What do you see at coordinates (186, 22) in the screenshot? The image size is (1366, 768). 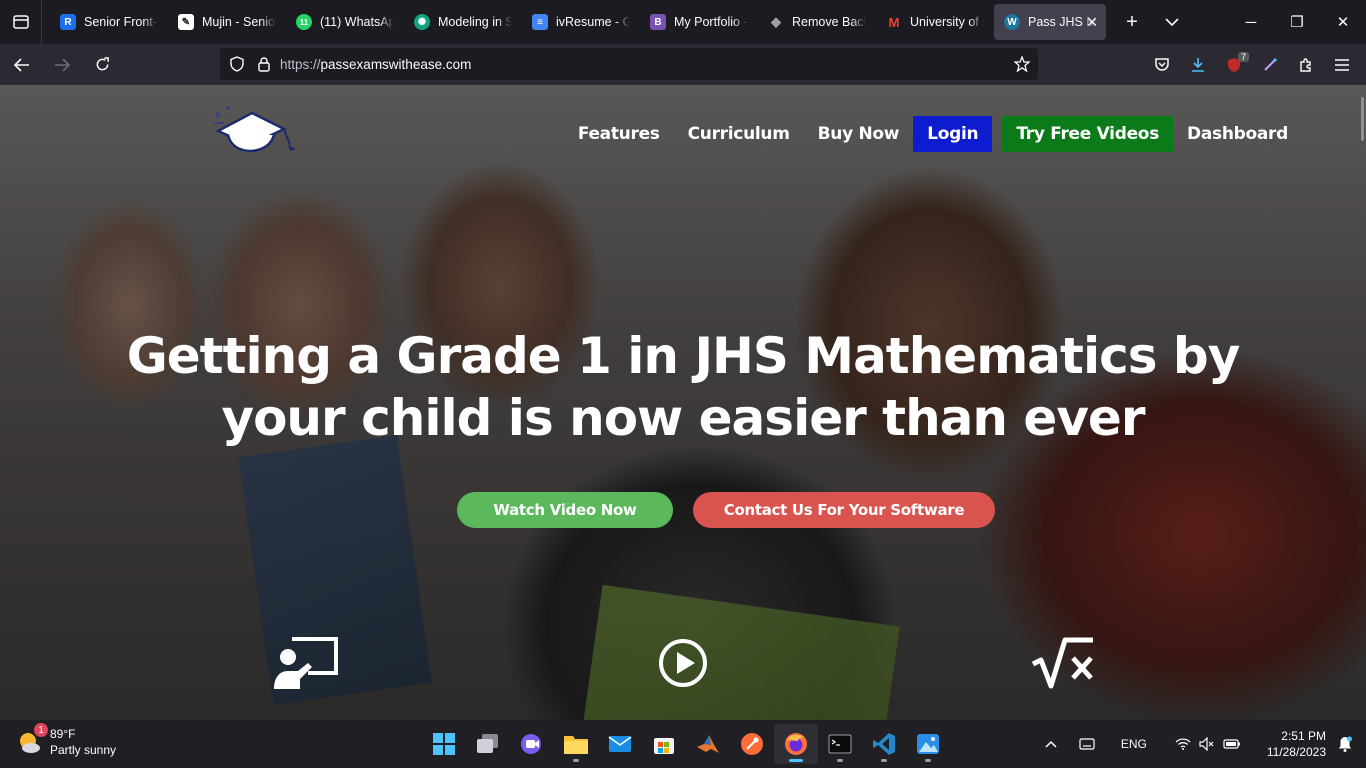 I see `pen-icon: ✎` at bounding box center [186, 22].